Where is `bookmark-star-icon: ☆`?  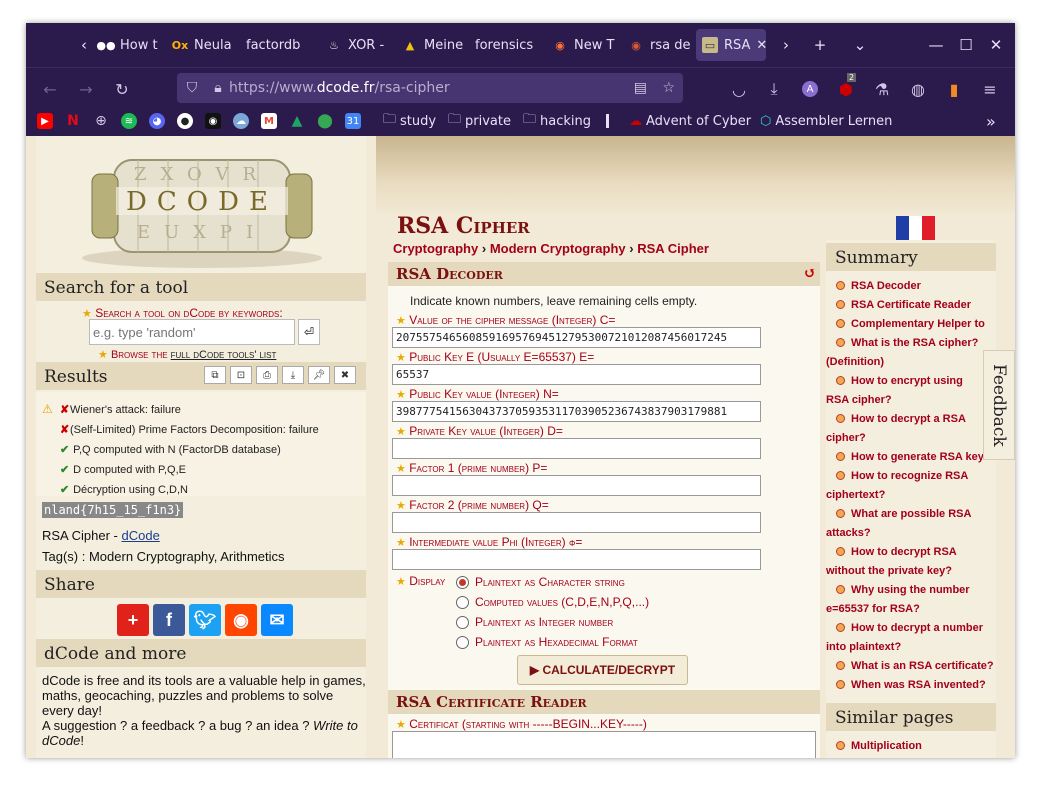
bookmark-star-icon: ☆ is located at coordinates (668, 88).